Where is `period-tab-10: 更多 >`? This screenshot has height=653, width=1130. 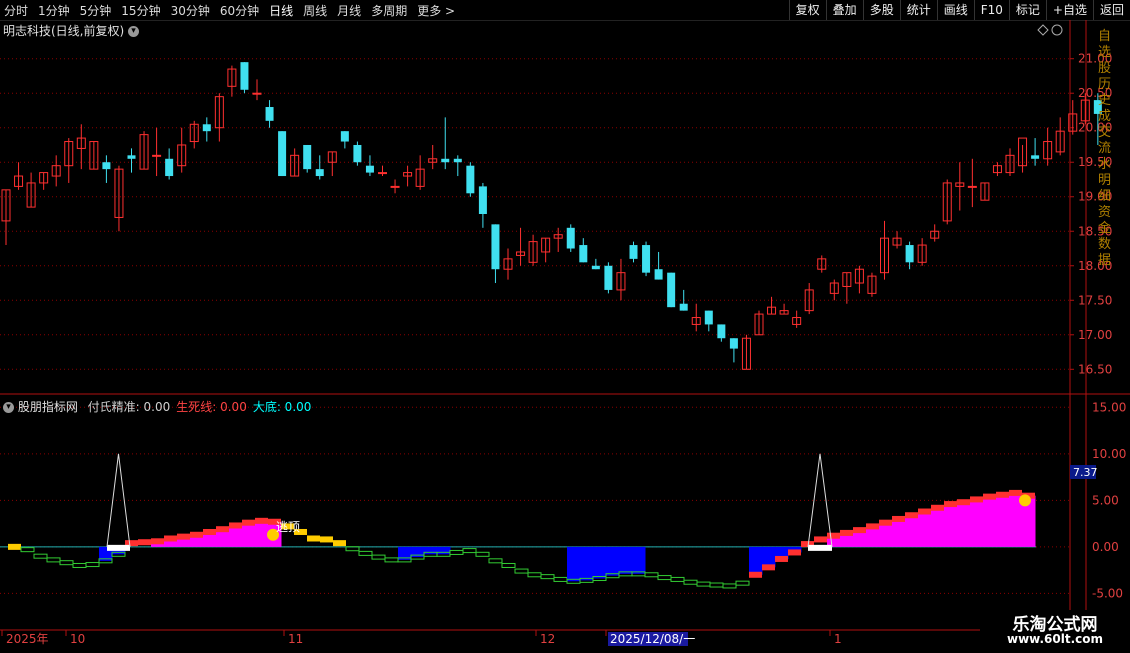 period-tab-10: 更多 > is located at coordinates (436, 10).